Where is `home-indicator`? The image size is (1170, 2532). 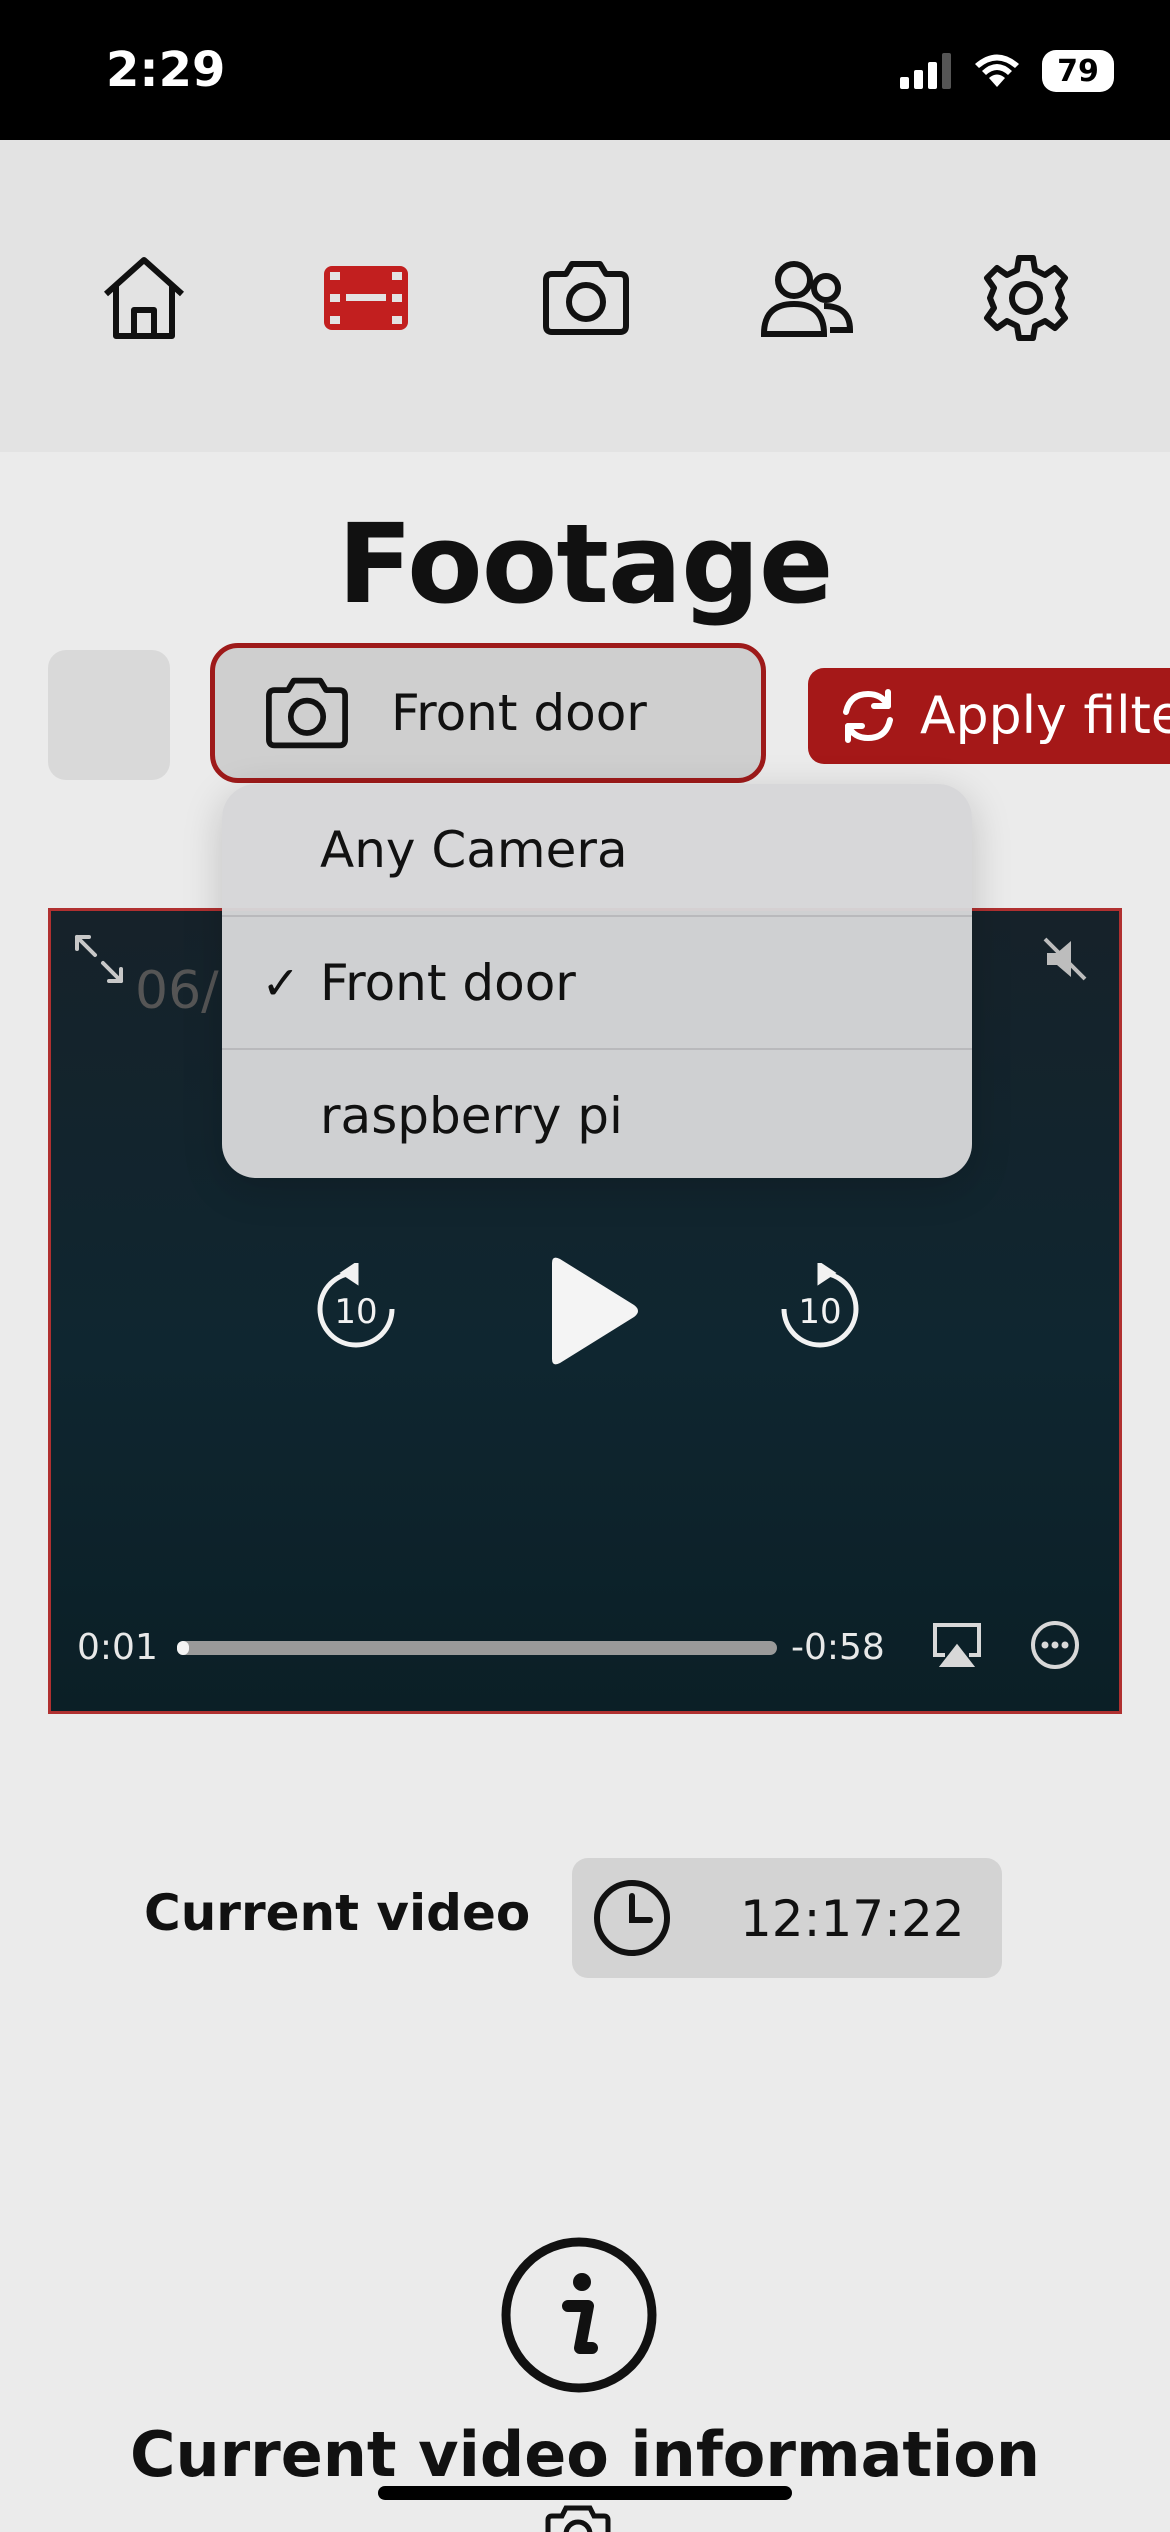 home-indicator is located at coordinates (585, 2493).